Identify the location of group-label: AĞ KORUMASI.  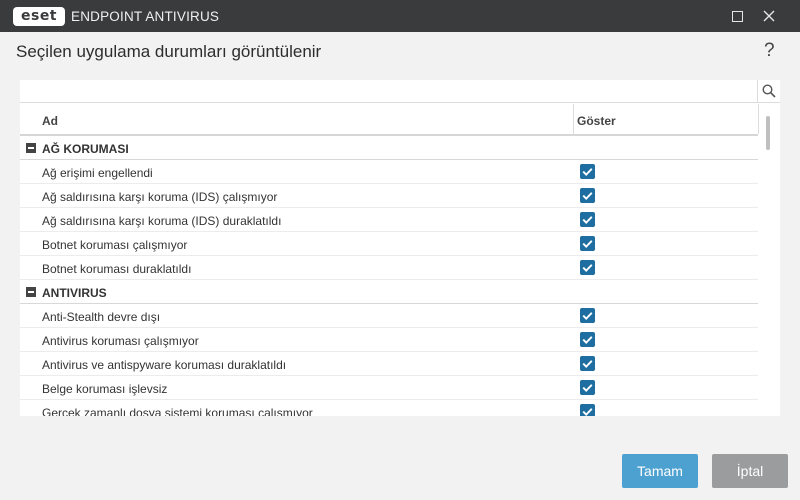
(85, 149).